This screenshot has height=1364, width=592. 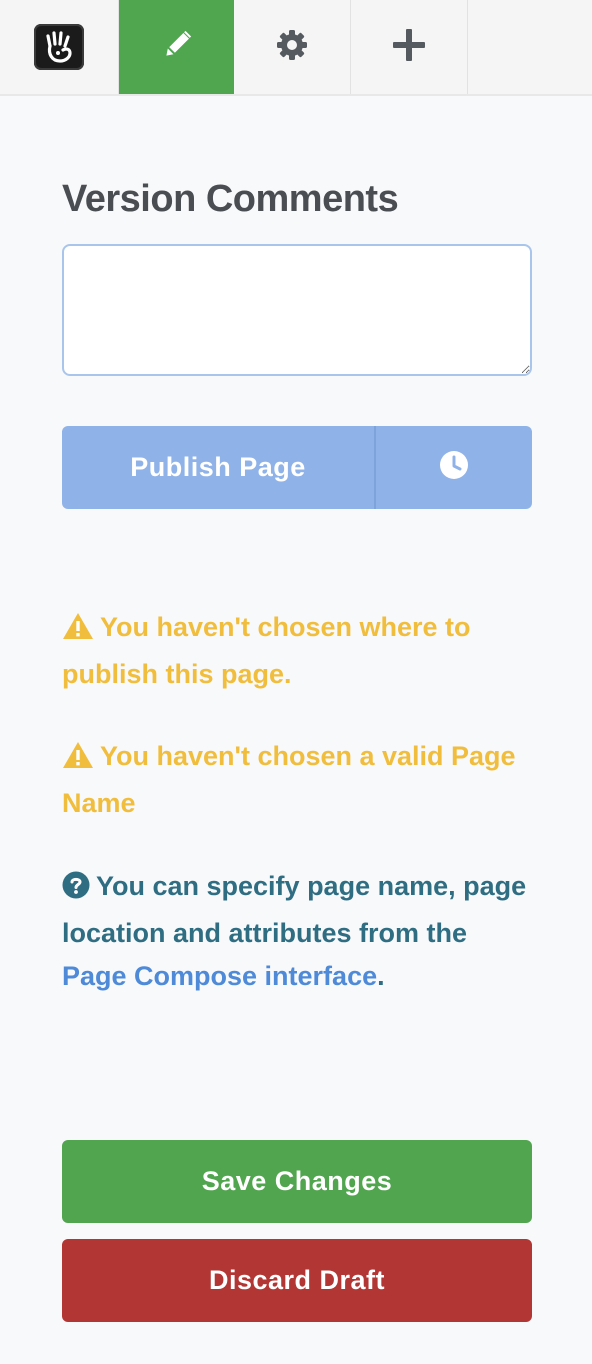 I want to click on pencil-icon, so click(x=177, y=47).